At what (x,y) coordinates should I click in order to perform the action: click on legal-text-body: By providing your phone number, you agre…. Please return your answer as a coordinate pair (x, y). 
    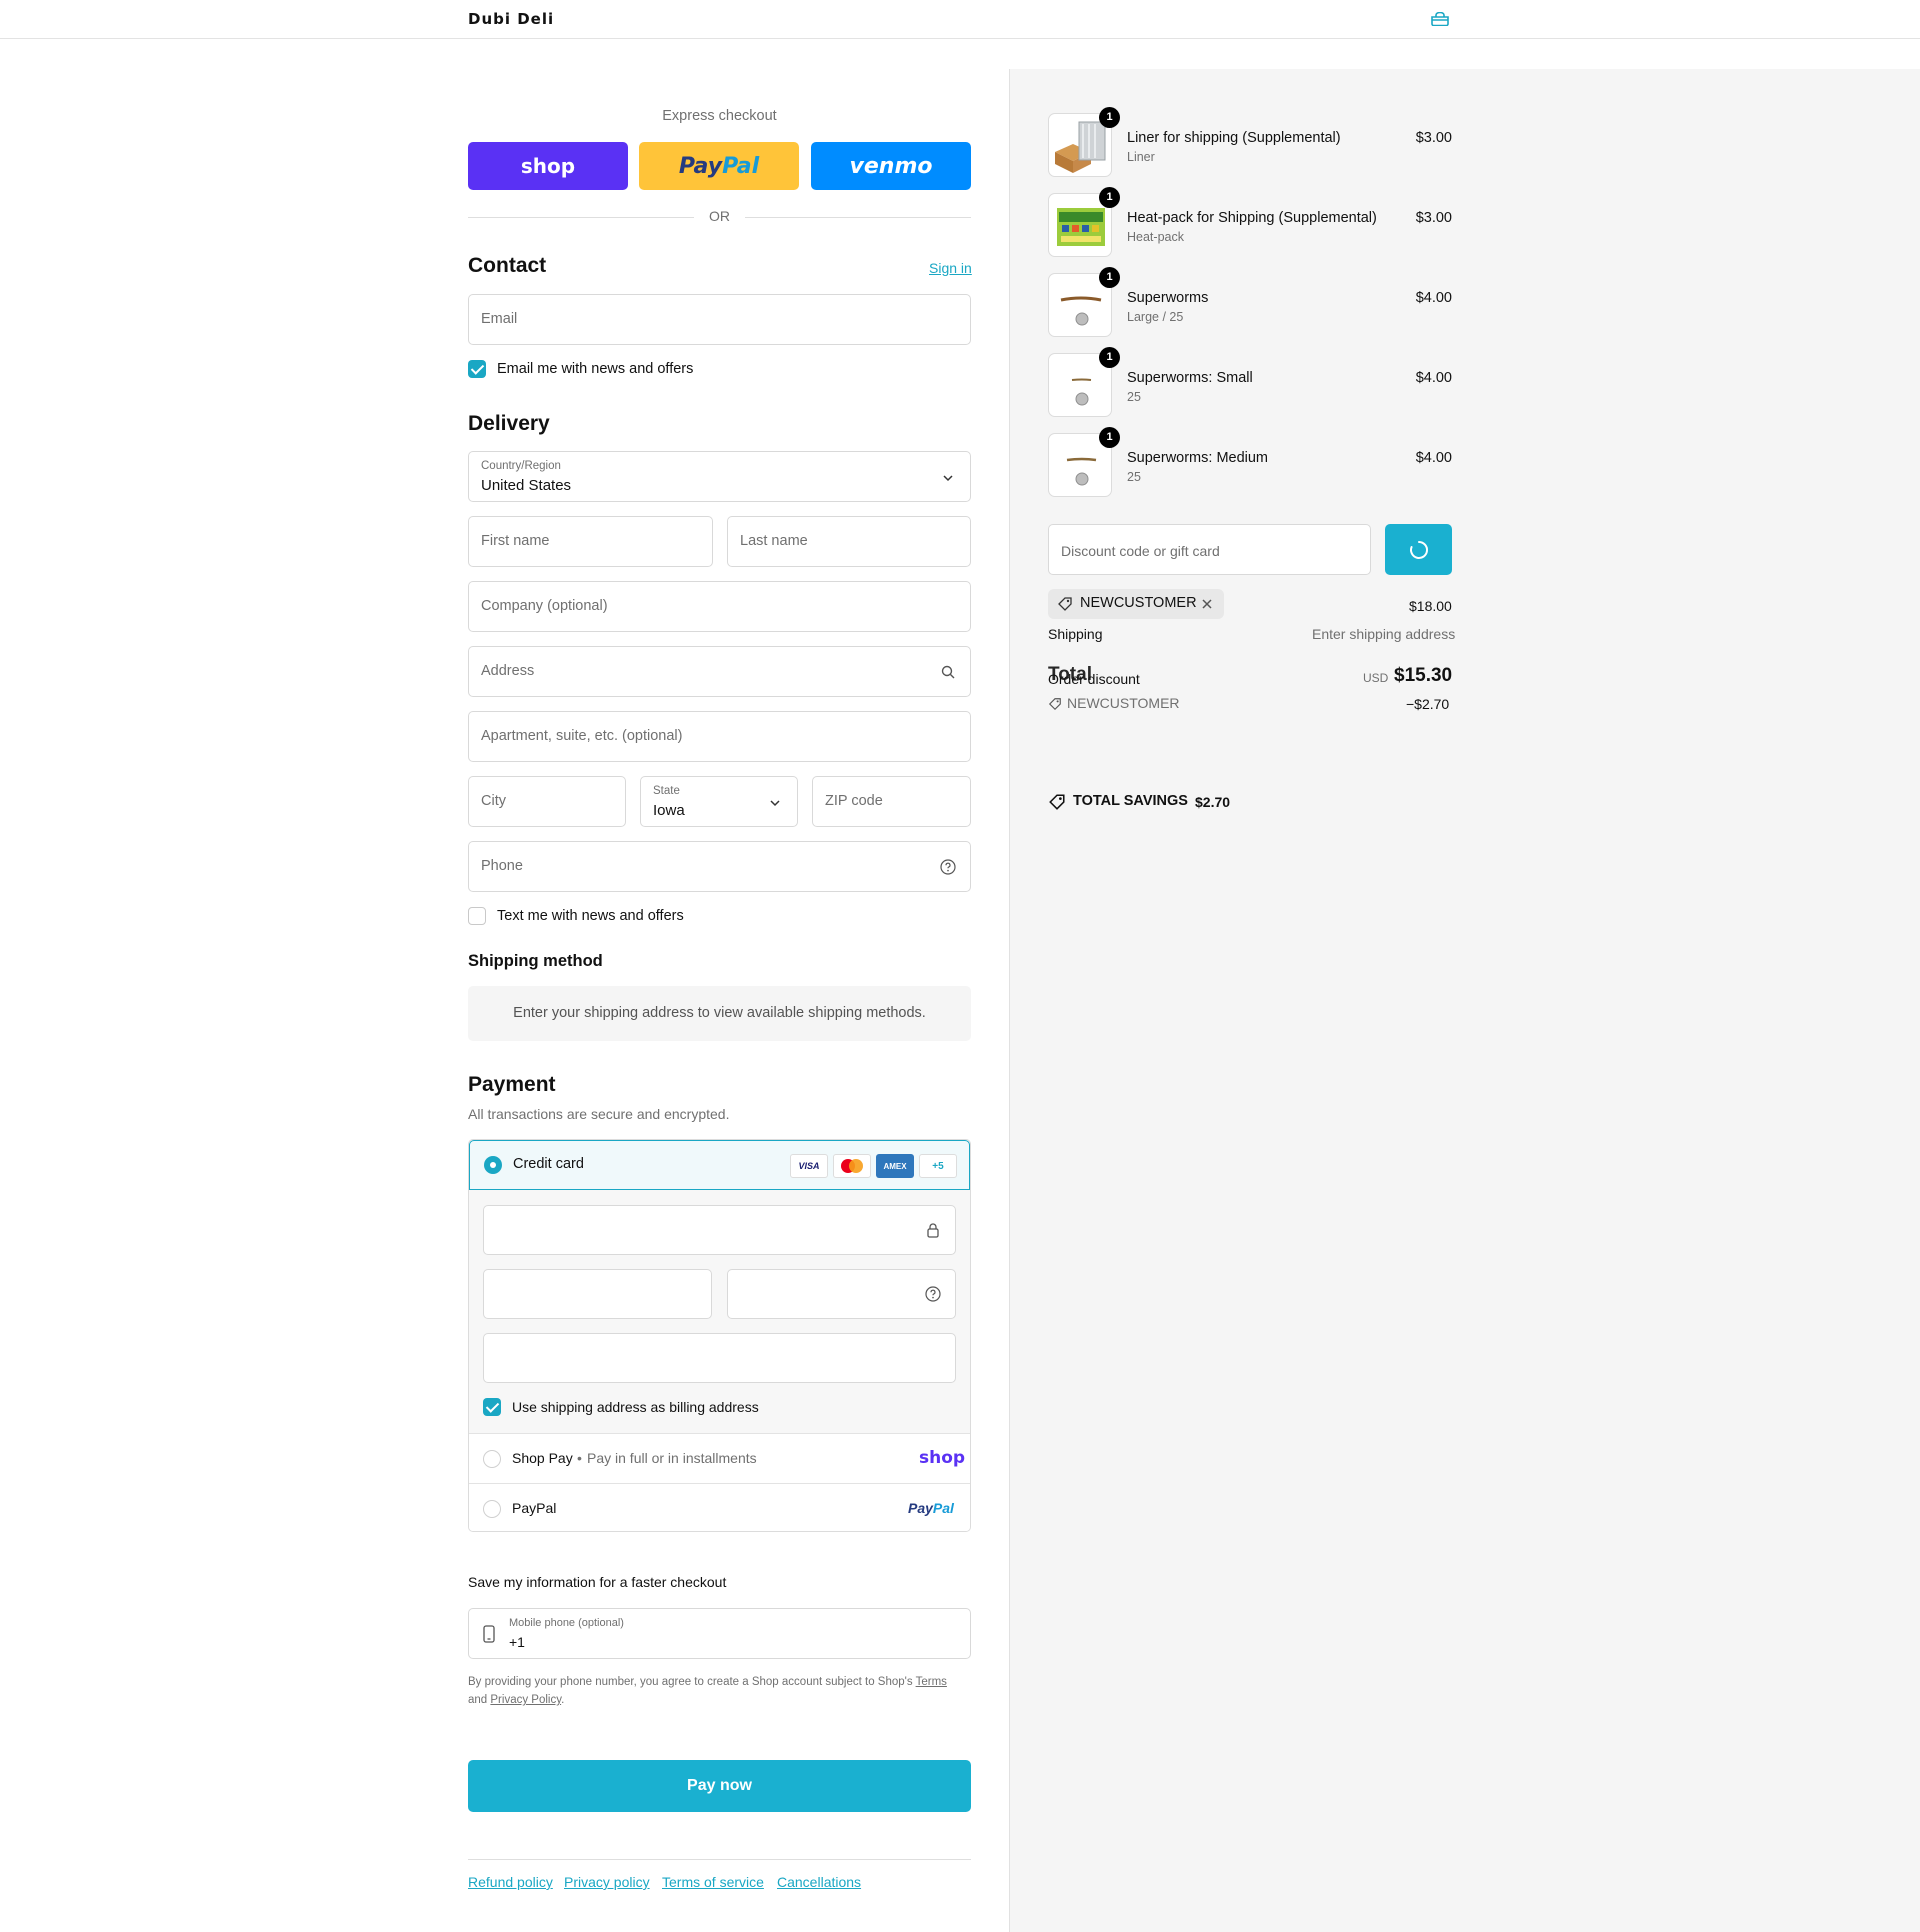
    Looking at the image, I should click on (690, 1682).